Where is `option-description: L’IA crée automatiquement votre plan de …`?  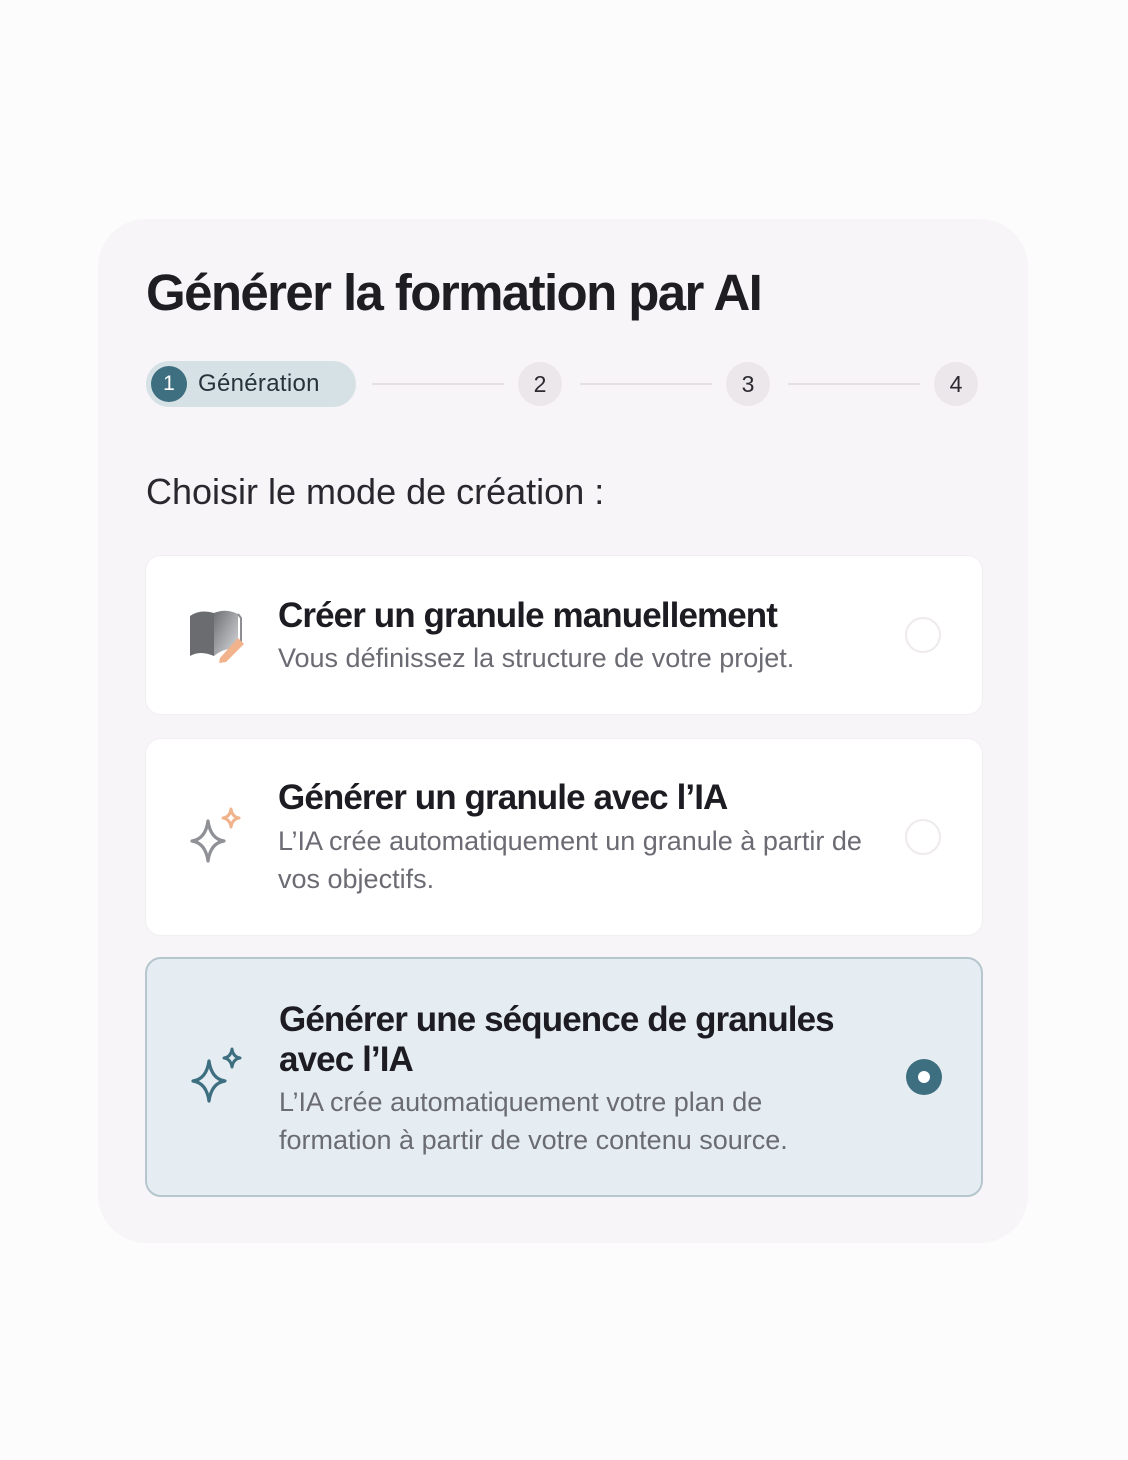 option-description: L’IA crée automatiquement votre plan de … is located at coordinates (533, 1121).